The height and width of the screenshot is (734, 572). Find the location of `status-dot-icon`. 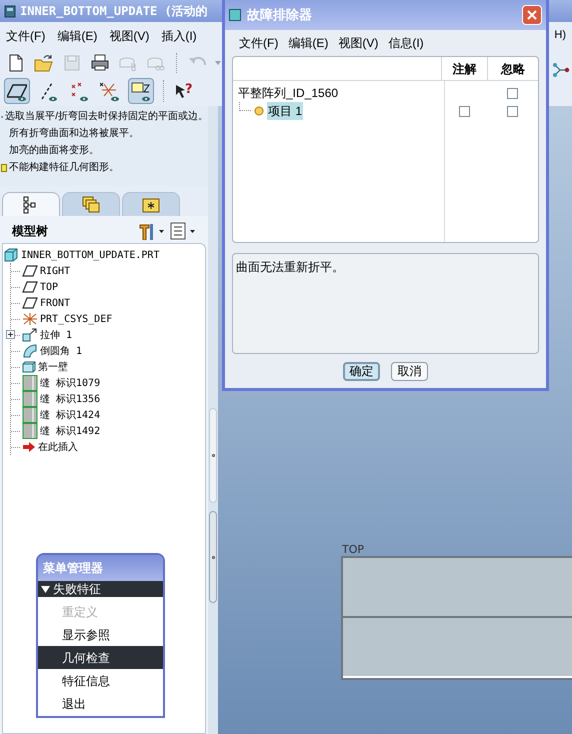

status-dot-icon is located at coordinates (259, 111).